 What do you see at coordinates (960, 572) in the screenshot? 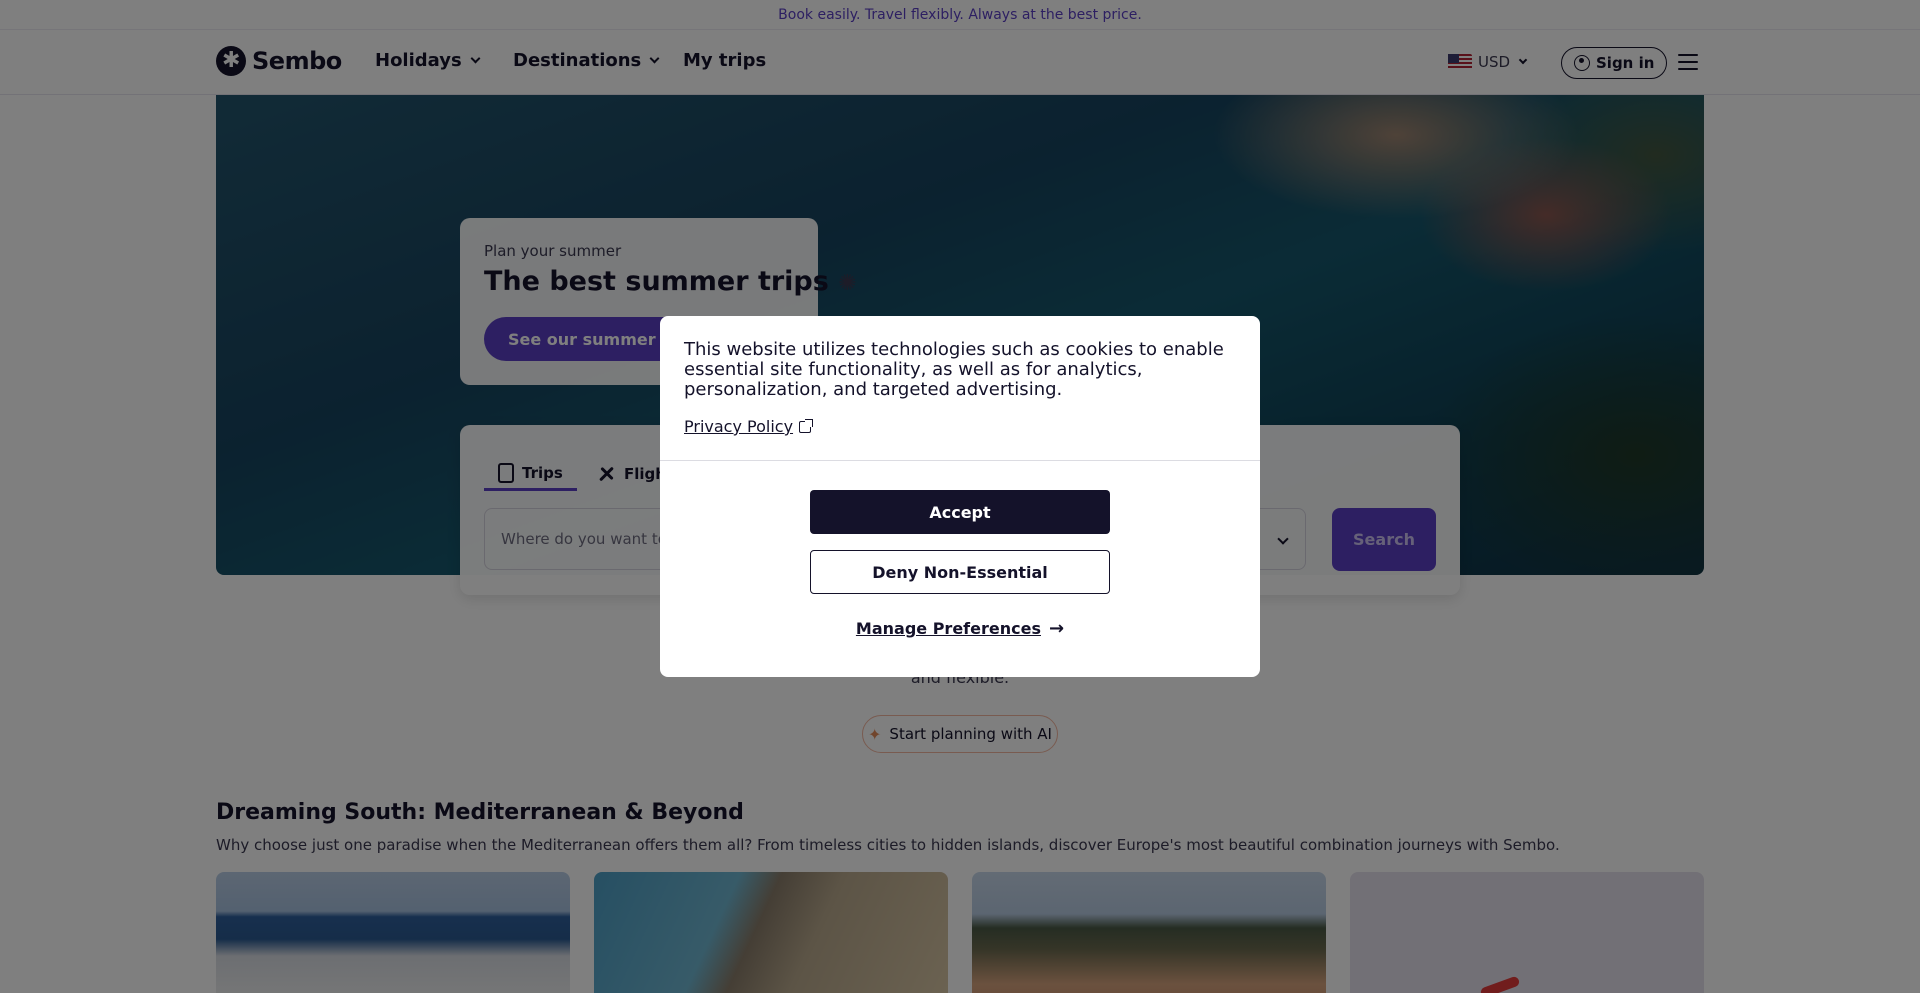
I see `deny-non-essential-button: Deny Non-Essential` at bounding box center [960, 572].